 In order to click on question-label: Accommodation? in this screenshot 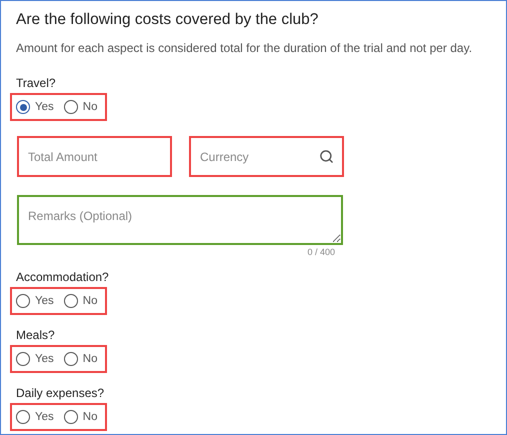, I will do `click(62, 277)`.